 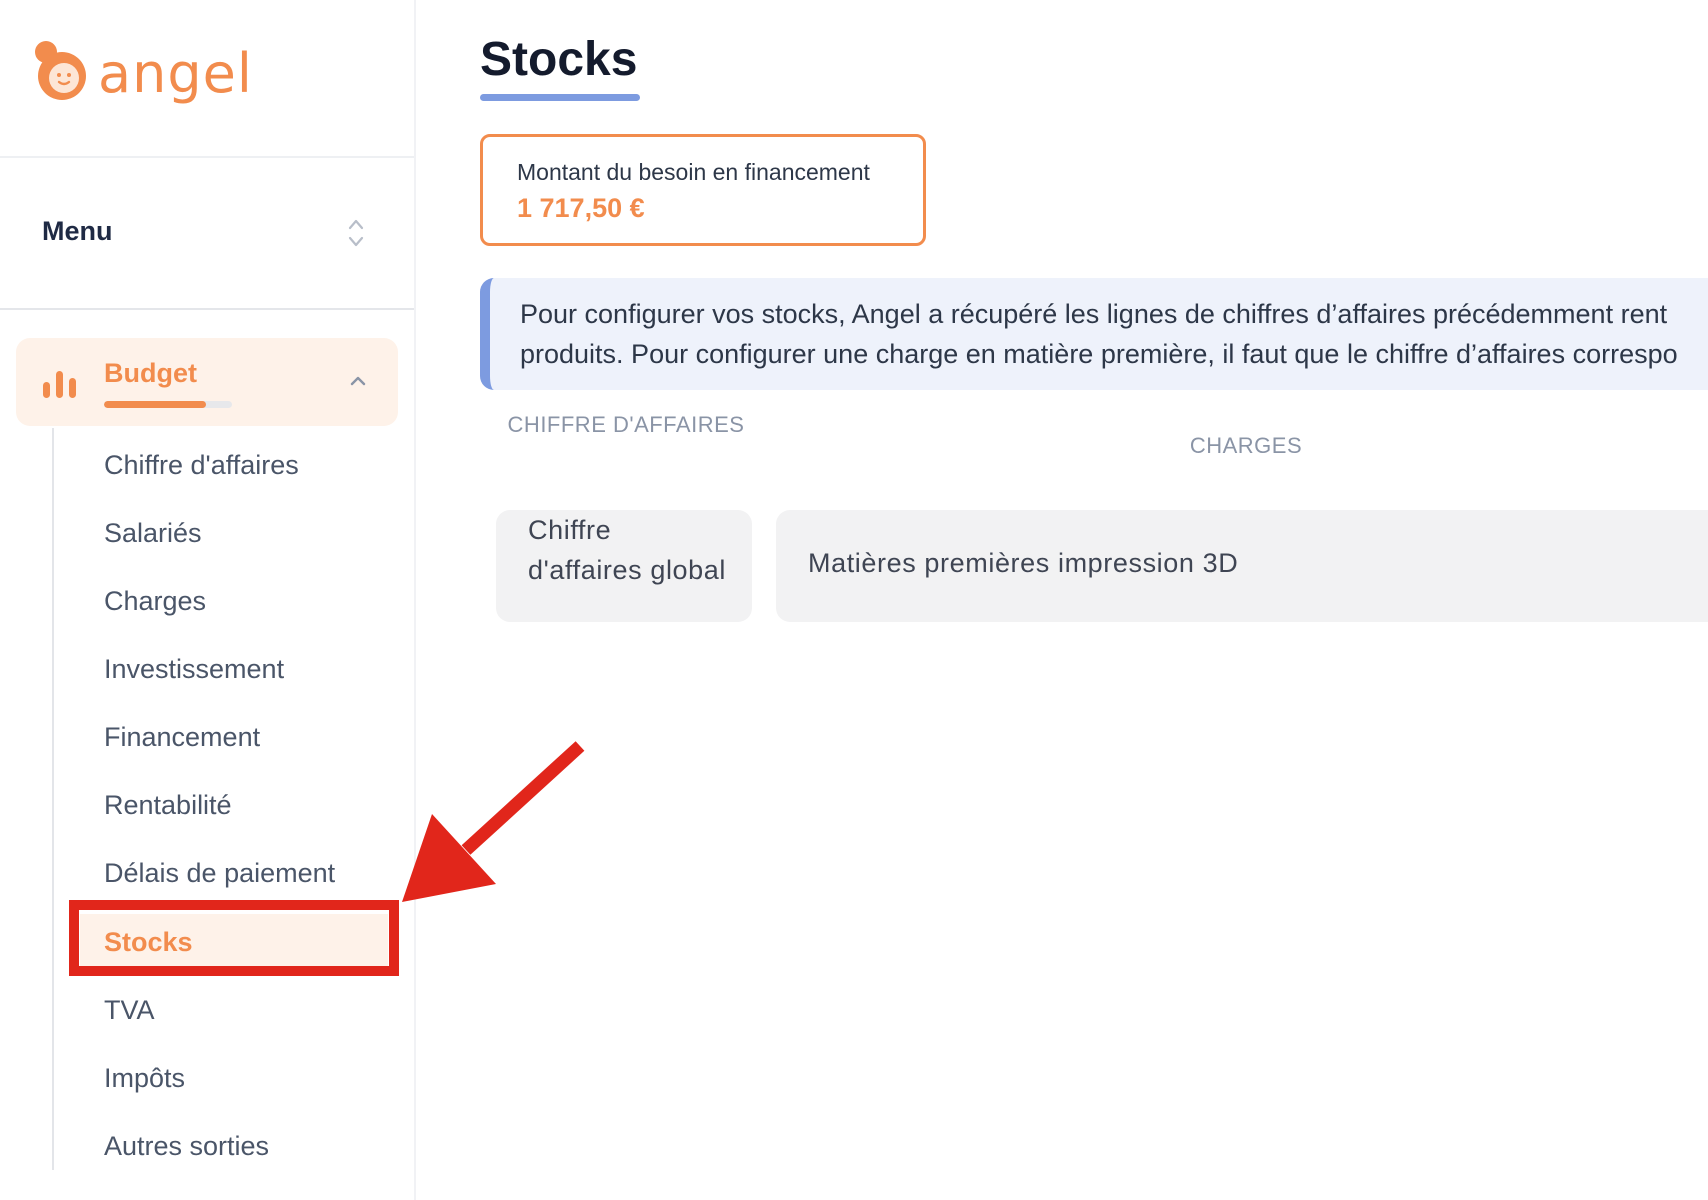 I want to click on nav-tree-line, so click(x=53, y=799).